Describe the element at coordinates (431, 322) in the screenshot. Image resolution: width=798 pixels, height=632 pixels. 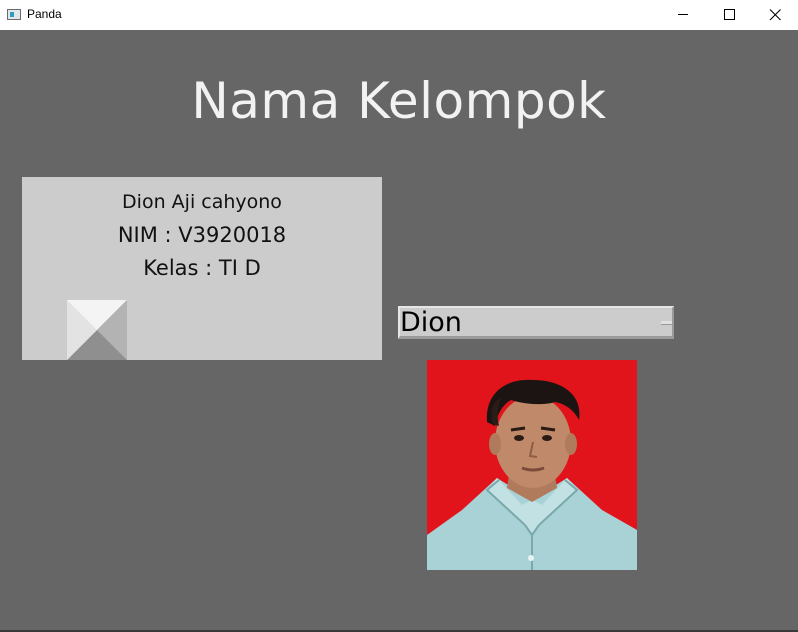
I see `member-select-value: Dion` at that location.